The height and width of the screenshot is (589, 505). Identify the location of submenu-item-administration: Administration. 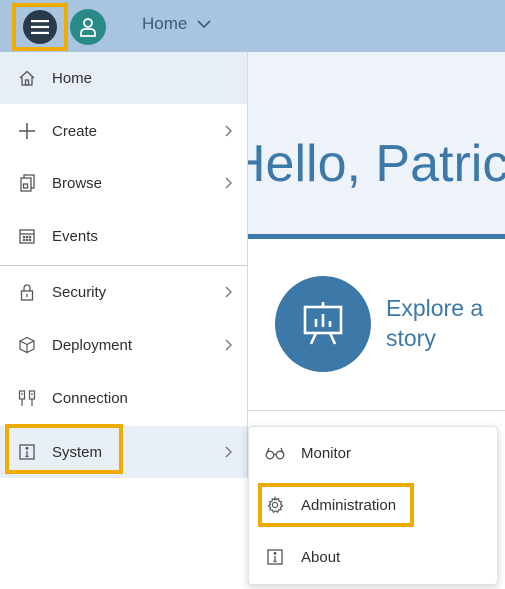
(372, 505).